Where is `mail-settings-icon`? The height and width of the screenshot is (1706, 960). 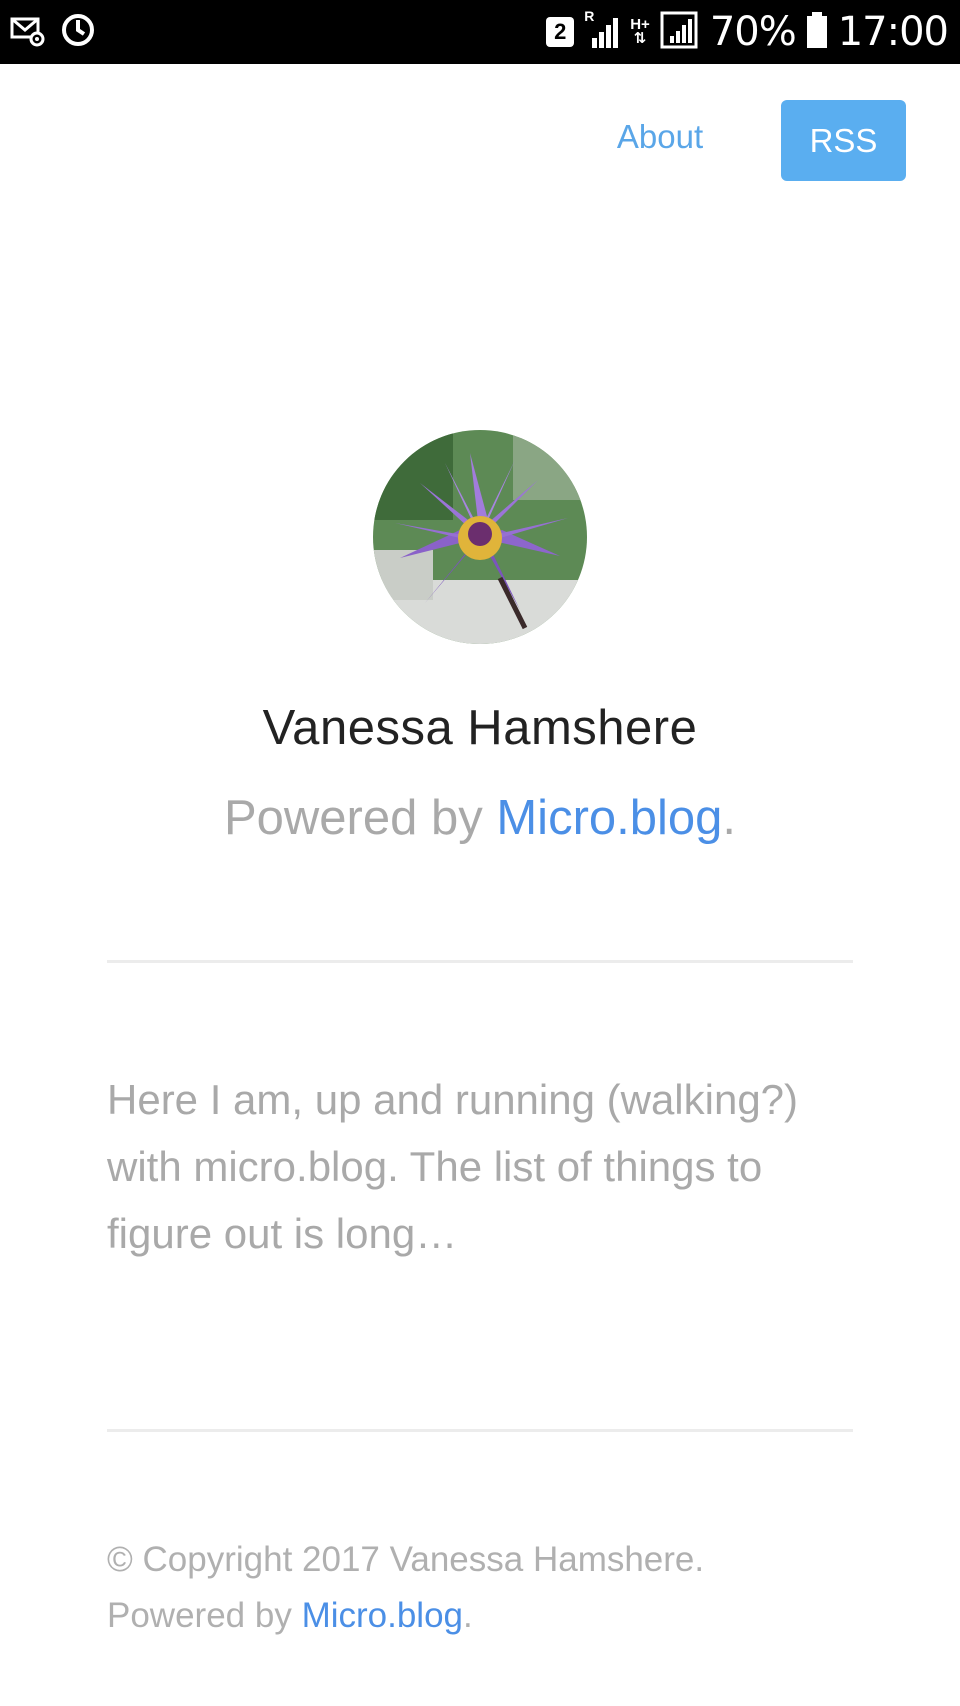
mail-settings-icon is located at coordinates (28, 32).